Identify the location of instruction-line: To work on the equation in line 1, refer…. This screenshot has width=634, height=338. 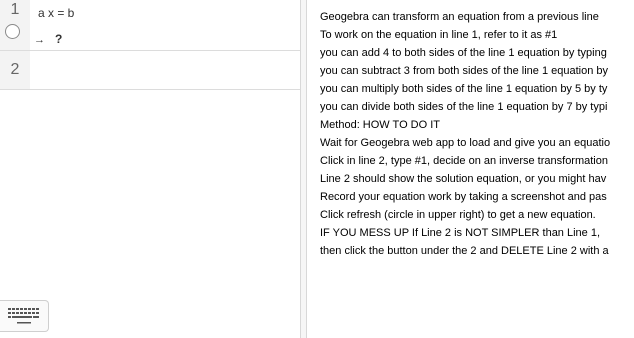
(439, 35).